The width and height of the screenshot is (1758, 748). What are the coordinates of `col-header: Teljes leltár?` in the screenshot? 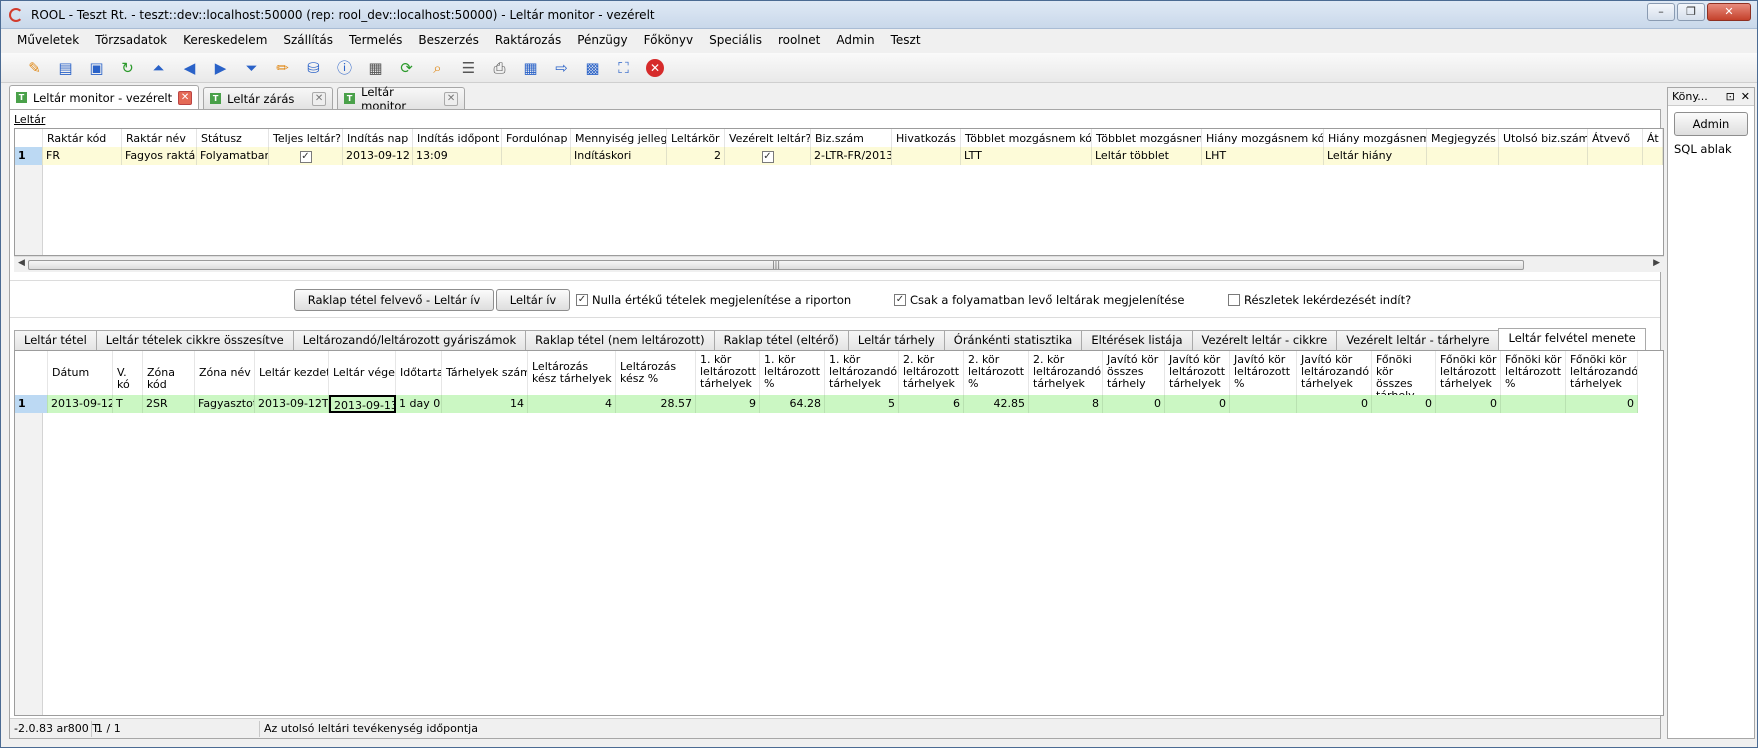 It's located at (306, 138).